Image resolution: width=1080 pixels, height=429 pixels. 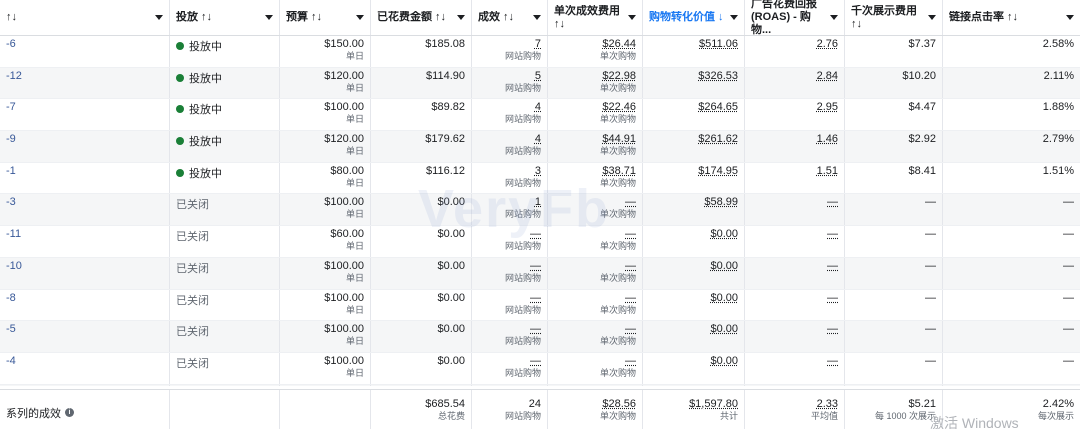 I want to click on status-label: 已关闭, so click(x=192, y=300).